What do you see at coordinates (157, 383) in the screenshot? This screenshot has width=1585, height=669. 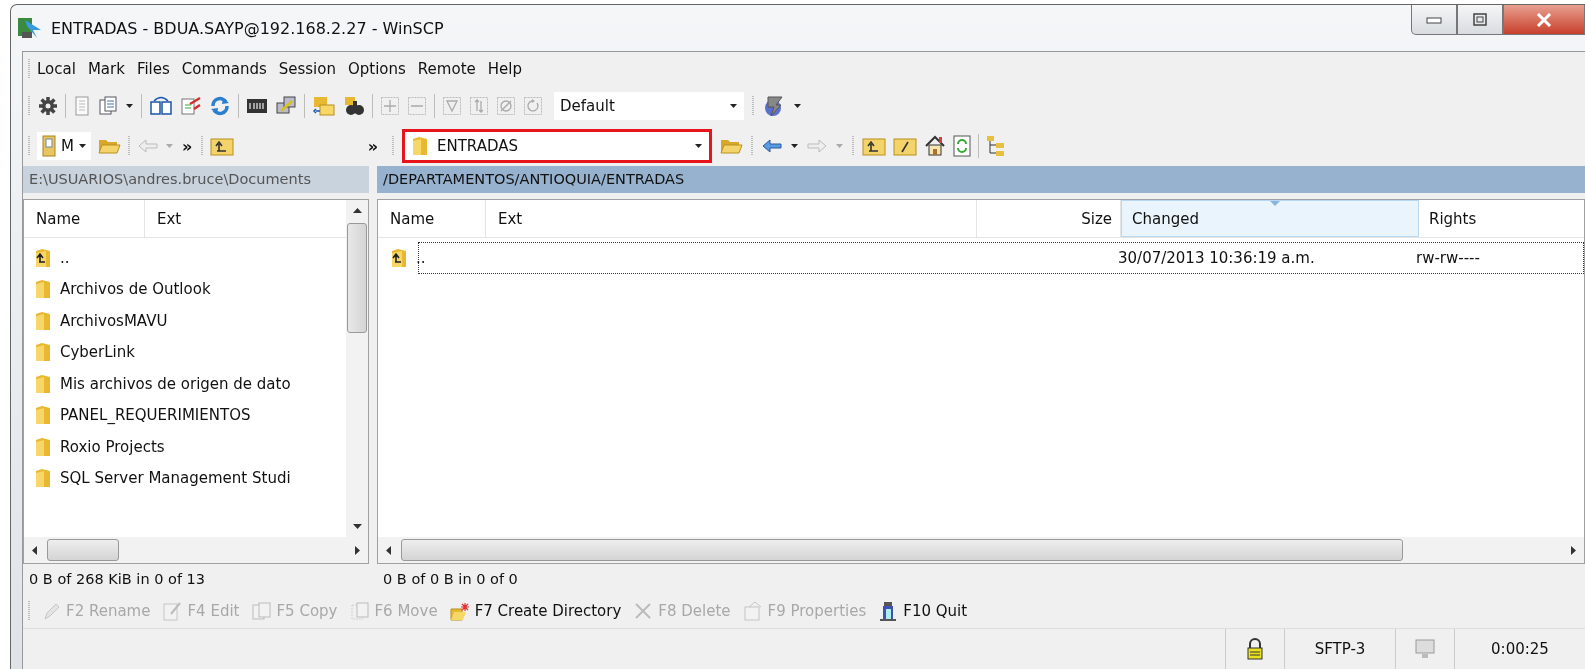 I see `file-row: Mis archivos de origen de dato` at bounding box center [157, 383].